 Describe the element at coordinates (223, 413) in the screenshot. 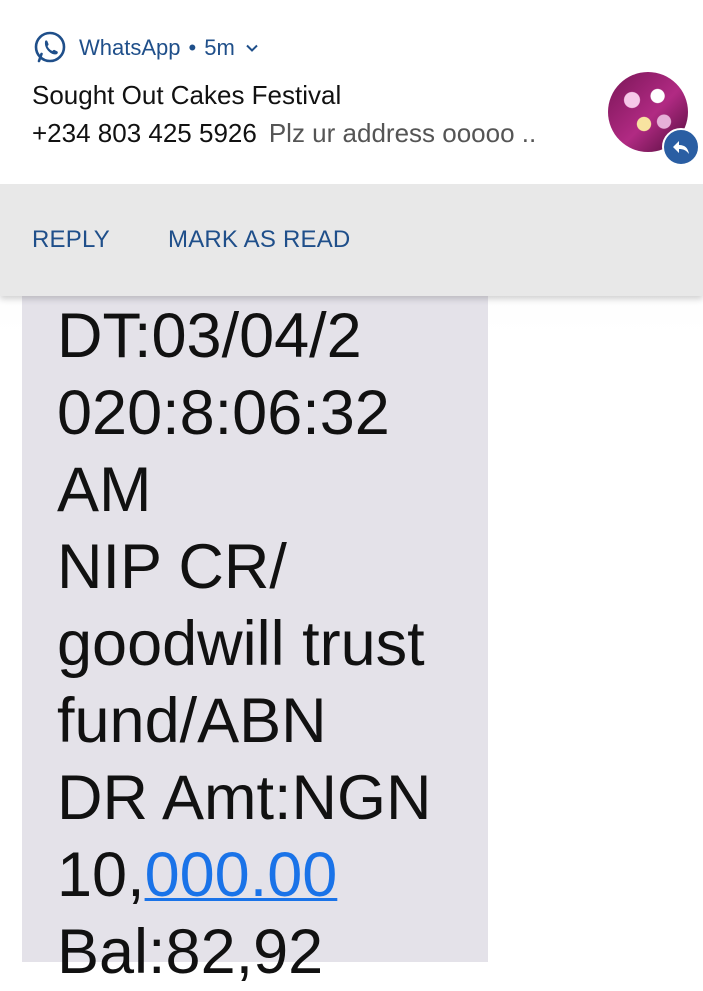

I see `sms-line: 020:8:06:32` at that location.